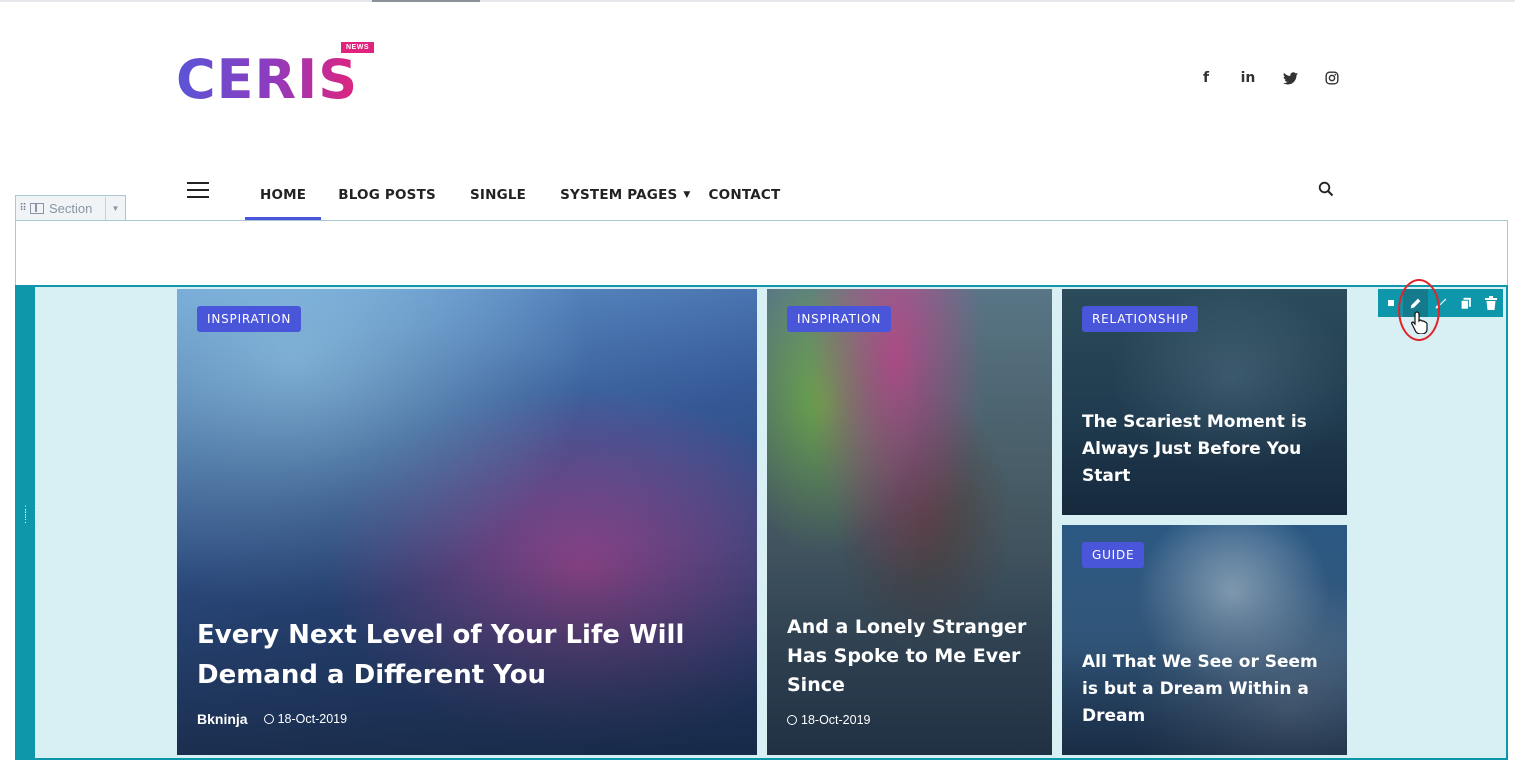  I want to click on twitter-icon, so click(1290, 78).